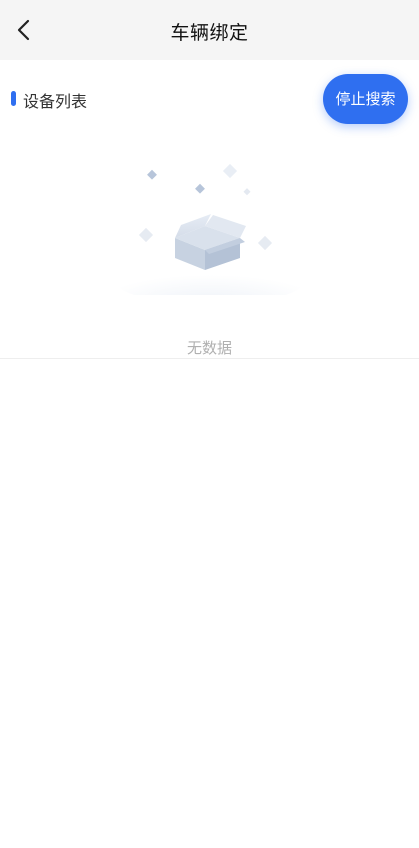 Image resolution: width=419 pixels, height=848 pixels. What do you see at coordinates (55, 101) in the screenshot?
I see `device-list-title: 设备列表` at bounding box center [55, 101].